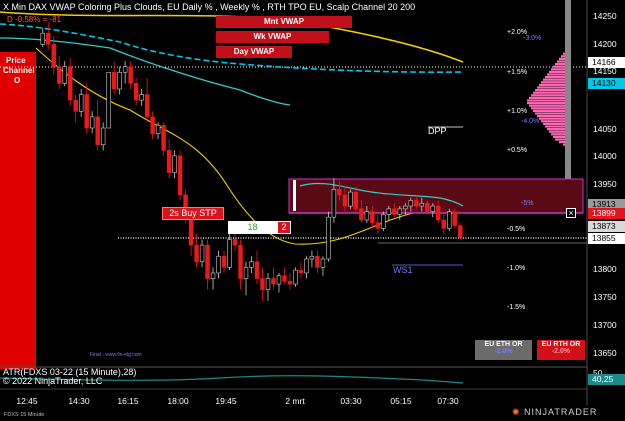 The width and height of the screenshot is (625, 421). I want to click on daily-delta: D -0.58% = -81, so click(34, 19).